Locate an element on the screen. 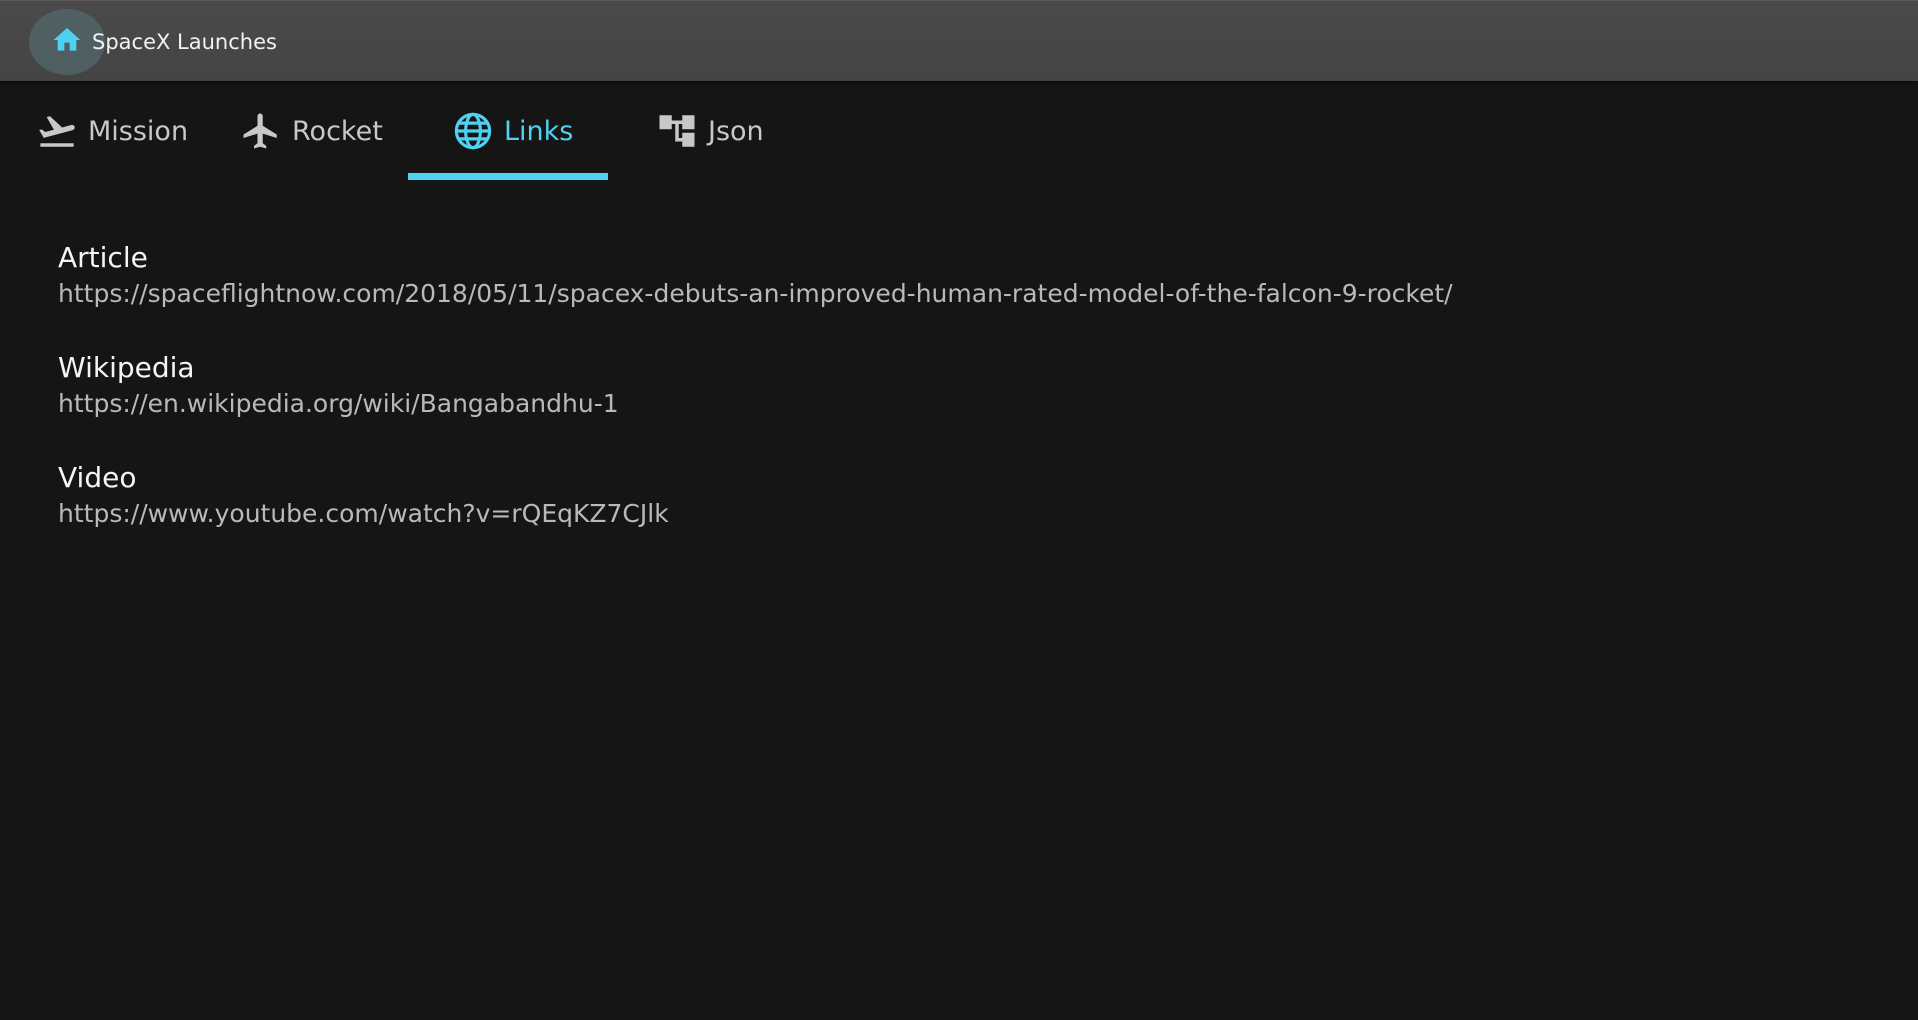  tab-mission: Mission is located at coordinates (112, 131).